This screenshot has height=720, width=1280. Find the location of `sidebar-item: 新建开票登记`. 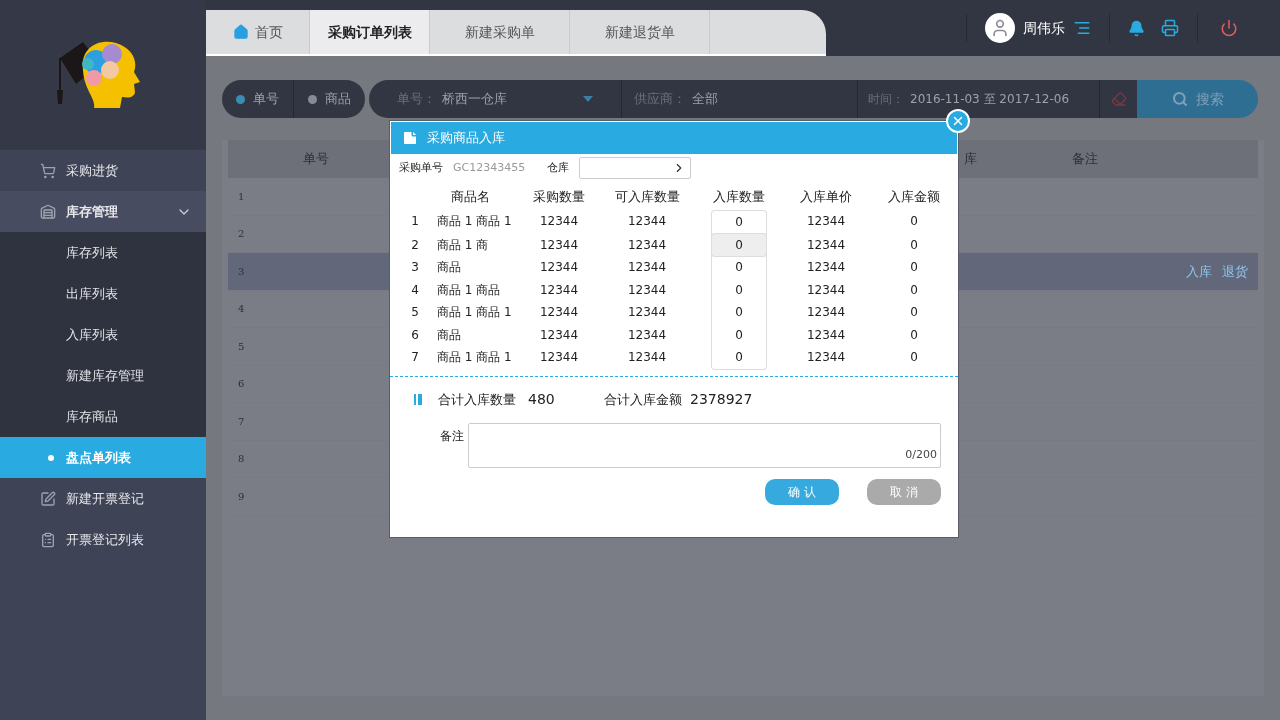

sidebar-item: 新建开票登记 is located at coordinates (103, 498).